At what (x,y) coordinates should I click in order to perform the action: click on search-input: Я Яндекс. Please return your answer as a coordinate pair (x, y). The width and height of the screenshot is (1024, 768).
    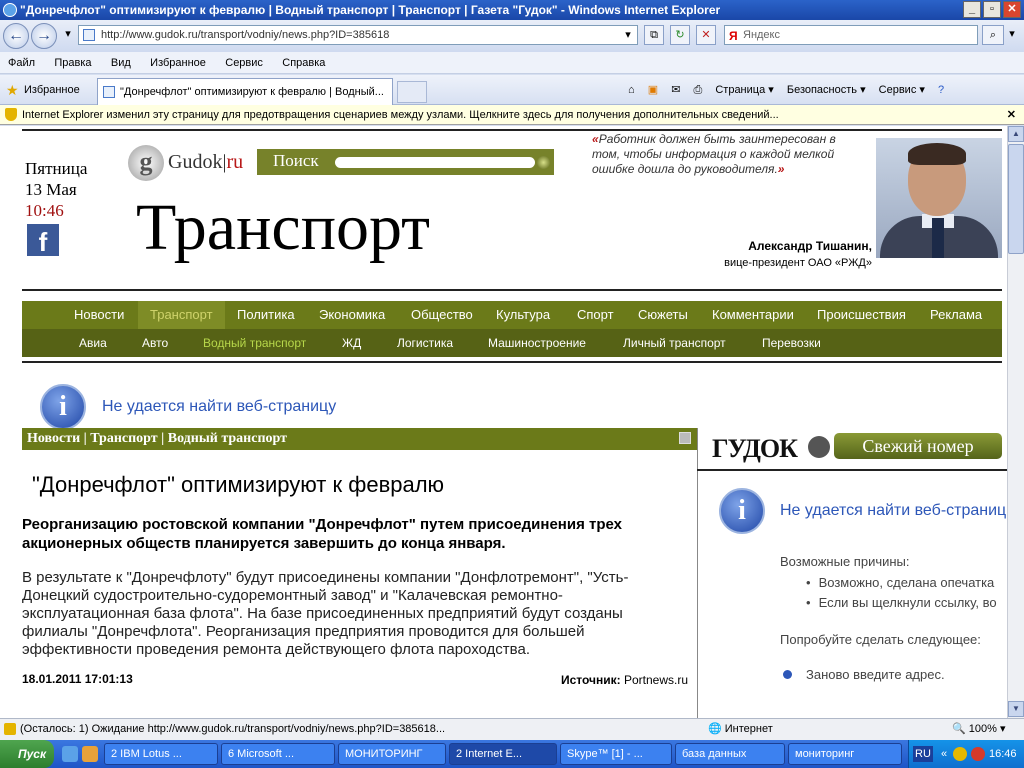
    Looking at the image, I should click on (851, 35).